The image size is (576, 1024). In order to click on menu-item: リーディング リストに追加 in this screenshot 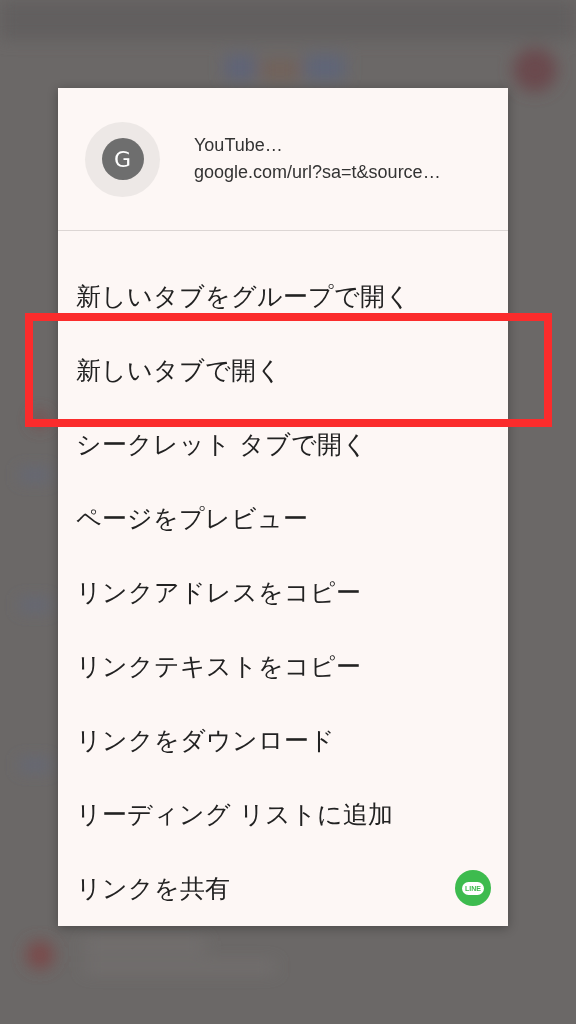, I will do `click(283, 814)`.